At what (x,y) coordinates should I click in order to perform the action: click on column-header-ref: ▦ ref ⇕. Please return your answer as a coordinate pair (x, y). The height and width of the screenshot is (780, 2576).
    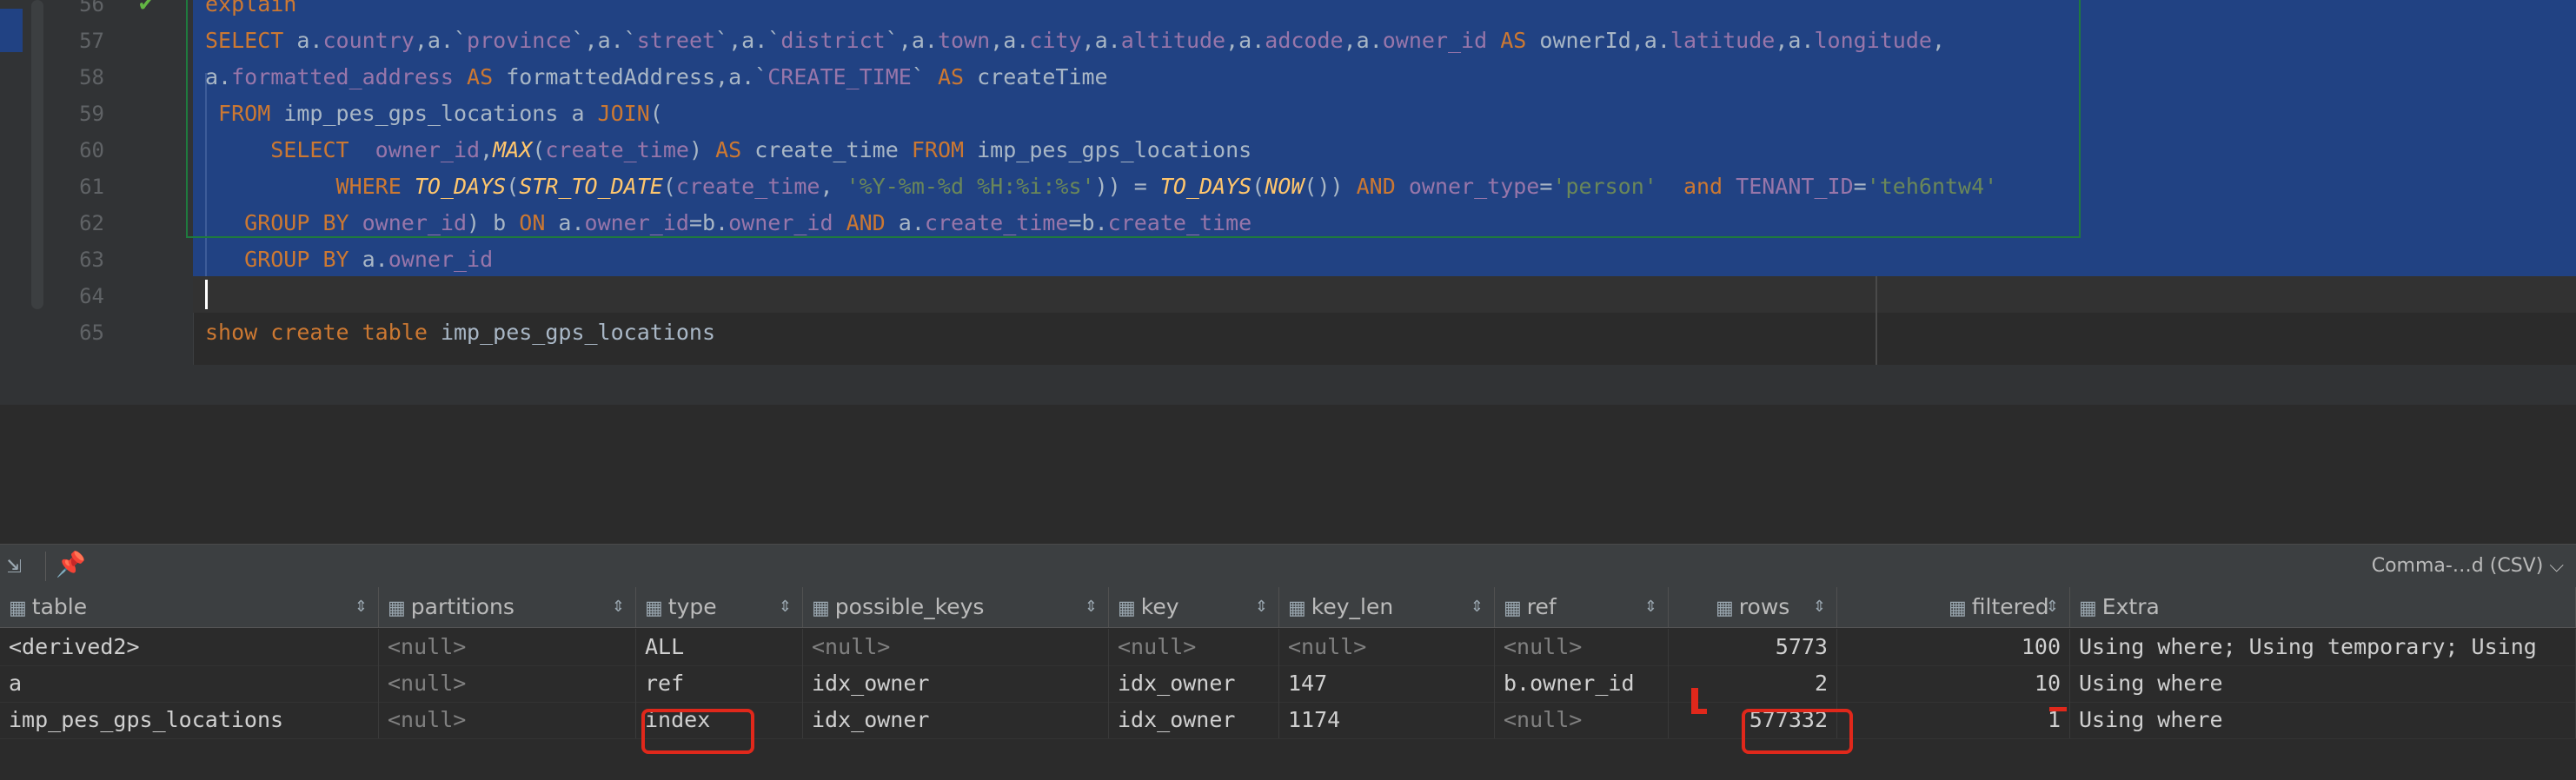
    Looking at the image, I should click on (1582, 607).